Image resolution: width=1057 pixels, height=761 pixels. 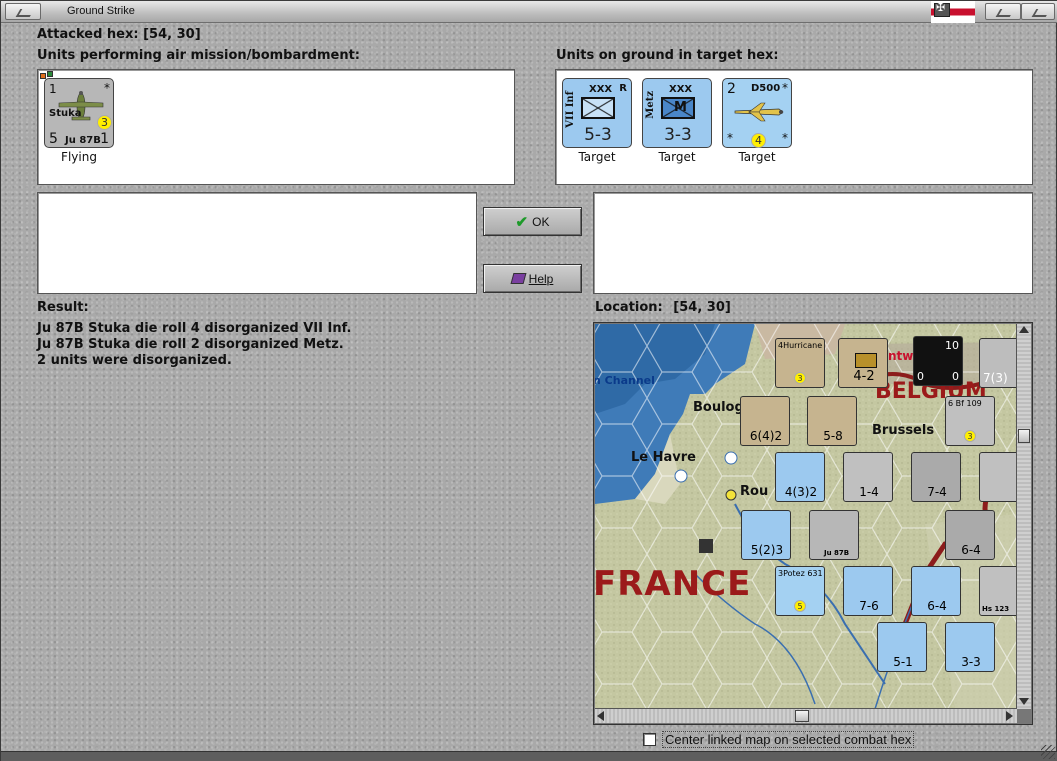 I want to click on map-counter-potez: 3Potez 631 5, so click(x=800, y=591).